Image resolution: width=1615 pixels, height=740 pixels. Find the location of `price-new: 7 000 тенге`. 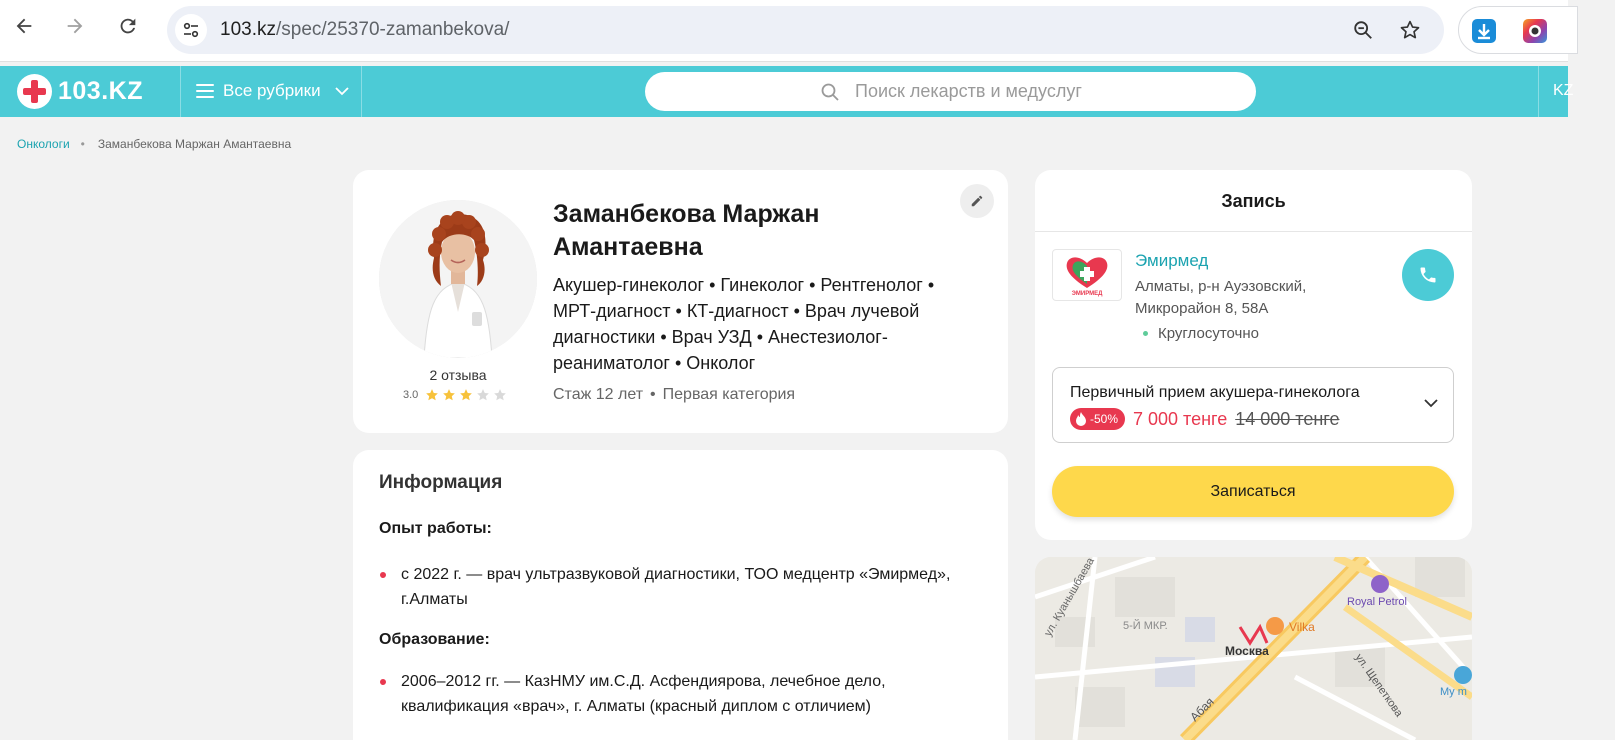

price-new: 7 000 тенге is located at coordinates (1180, 418).